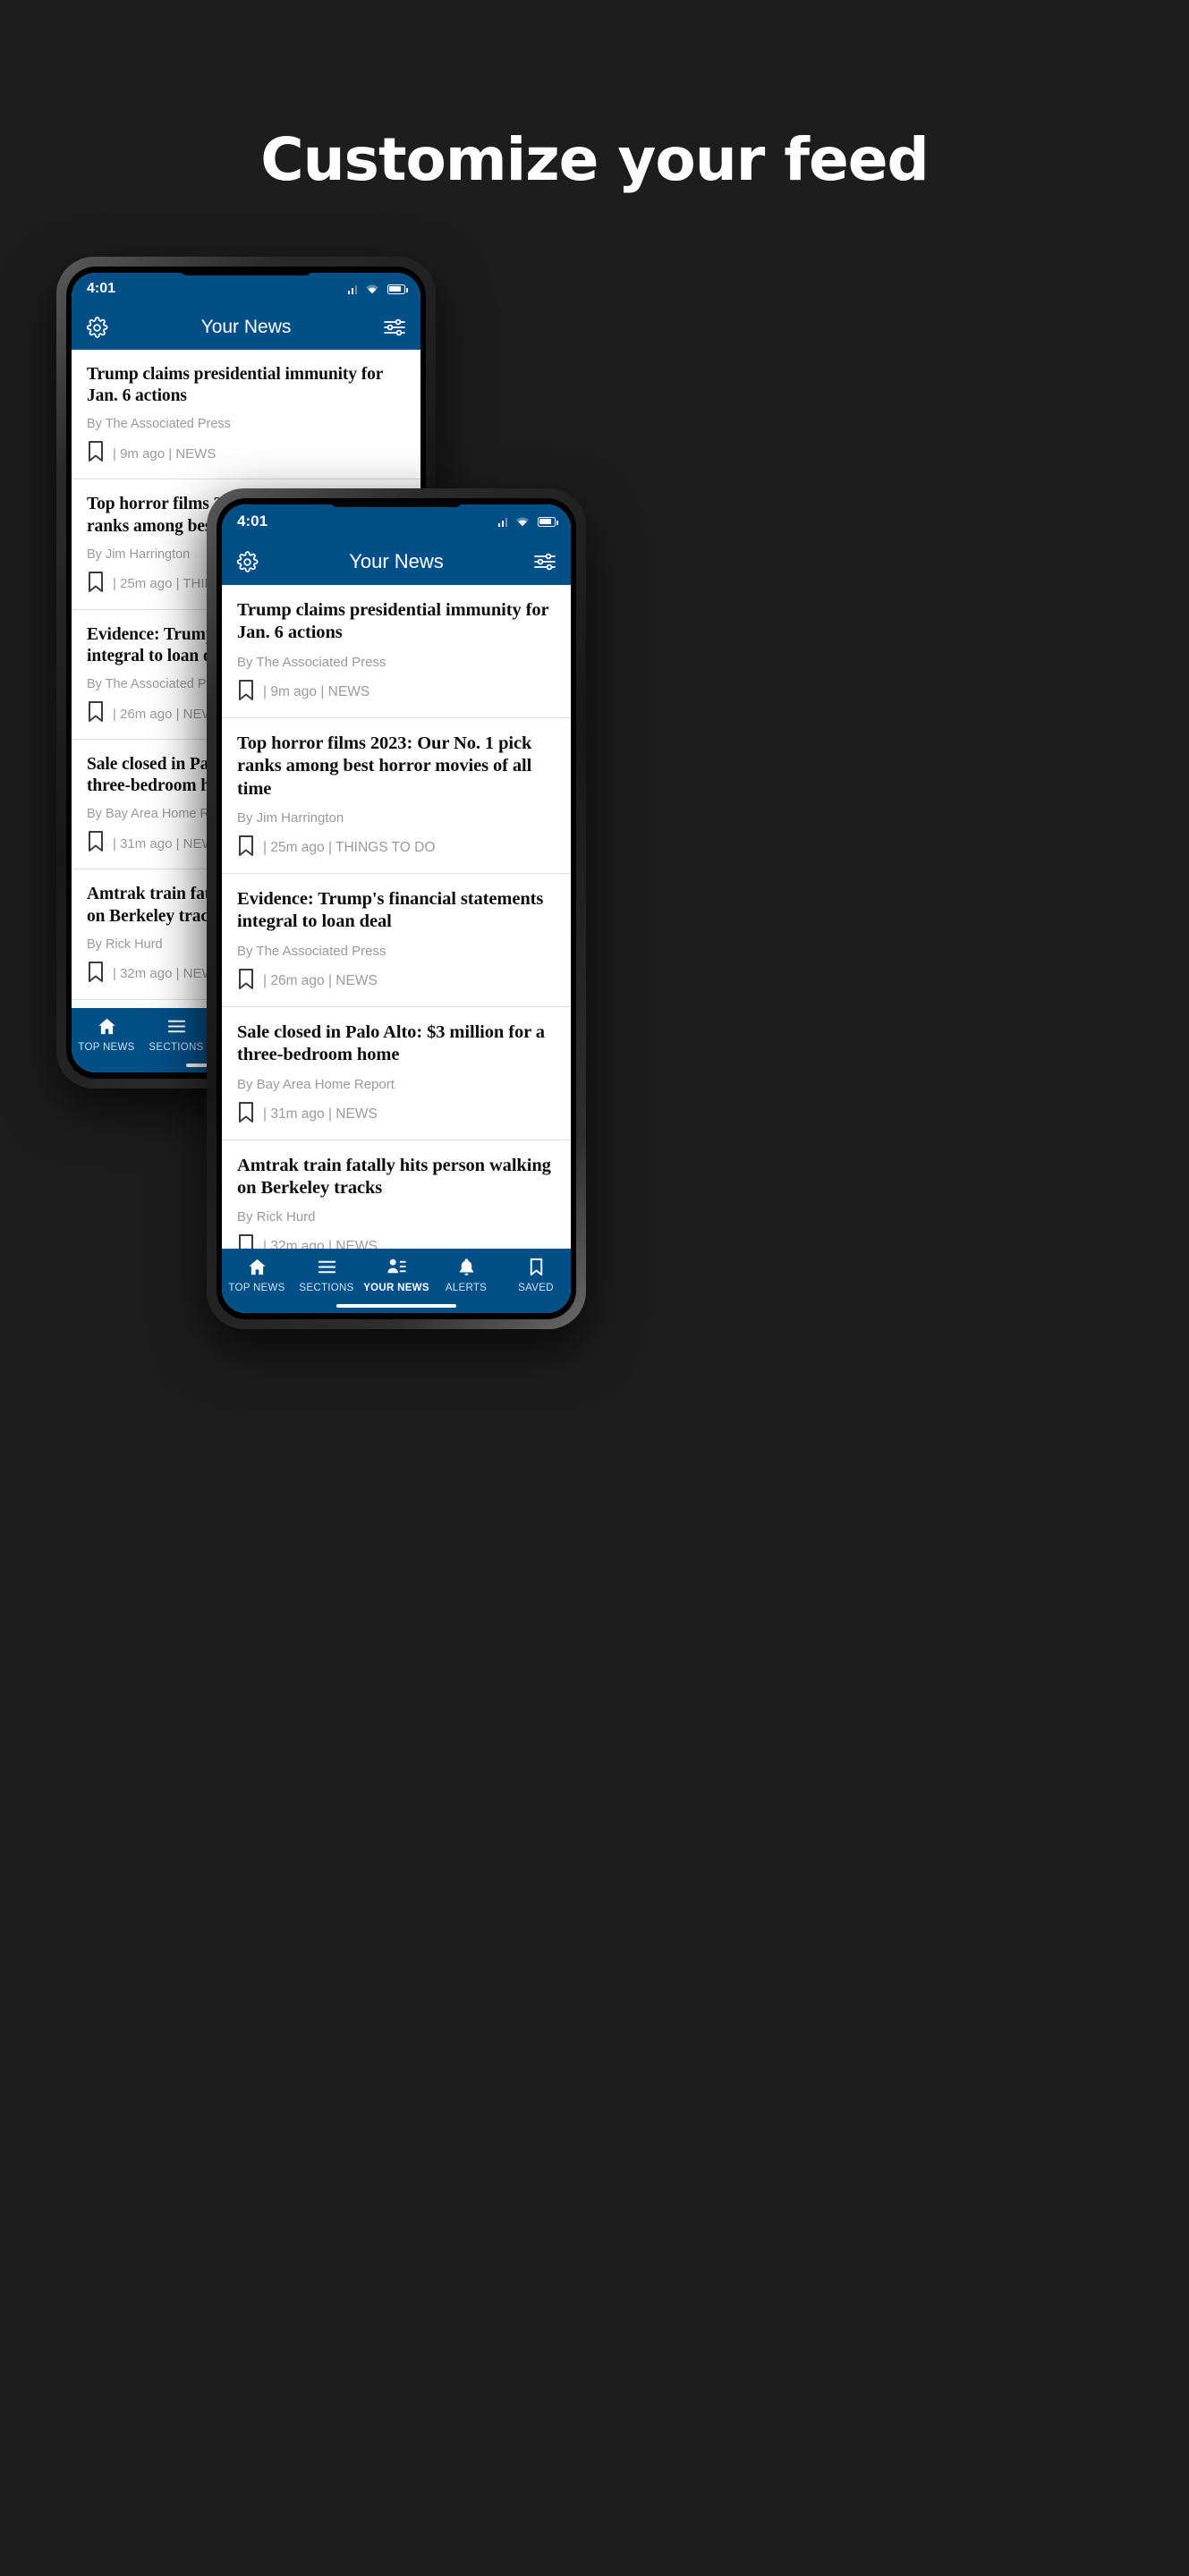 This screenshot has height=2576, width=1189. Describe the element at coordinates (320, 980) in the screenshot. I see `article-meta-text: | 26m ago | NEWS` at that location.